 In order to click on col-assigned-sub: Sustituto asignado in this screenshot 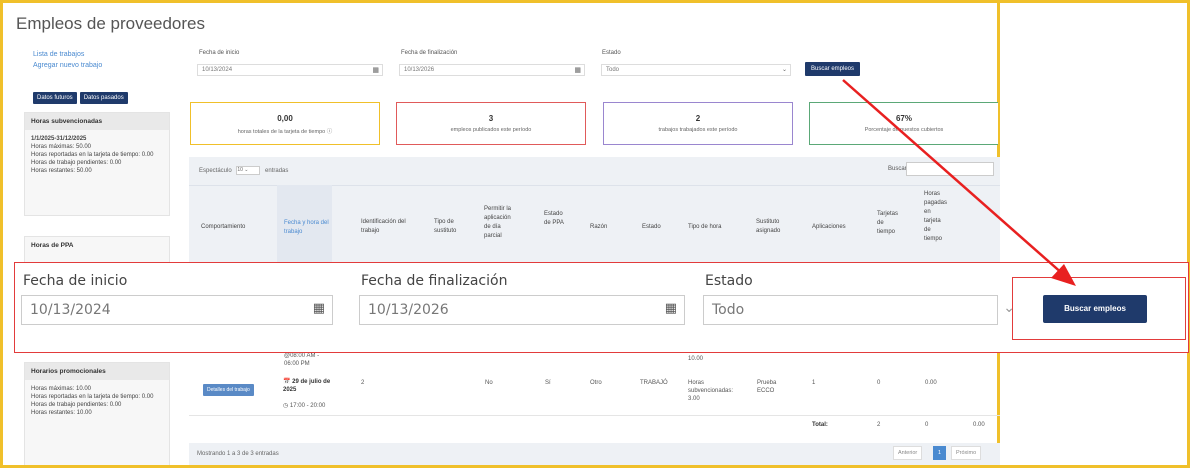, I will do `click(774, 227)`.